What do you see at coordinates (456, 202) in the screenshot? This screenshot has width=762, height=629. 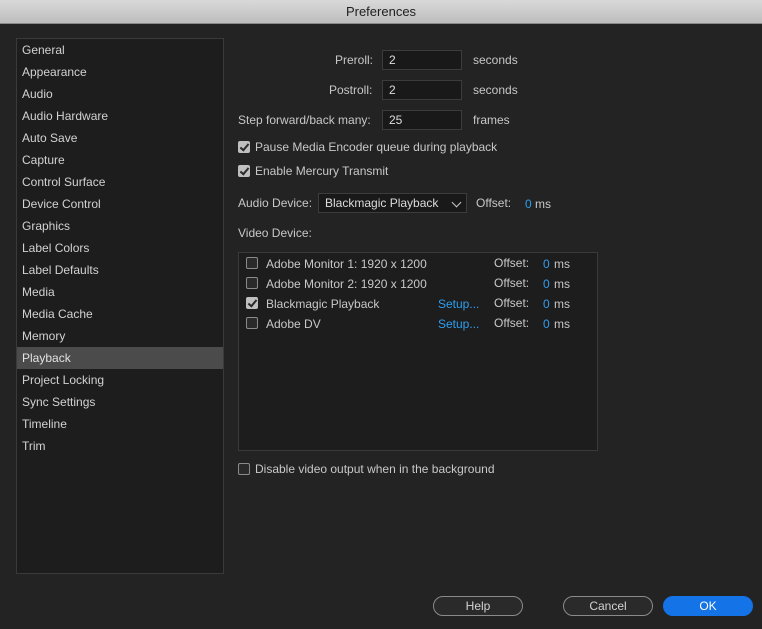 I see `chevron-down-icon` at bounding box center [456, 202].